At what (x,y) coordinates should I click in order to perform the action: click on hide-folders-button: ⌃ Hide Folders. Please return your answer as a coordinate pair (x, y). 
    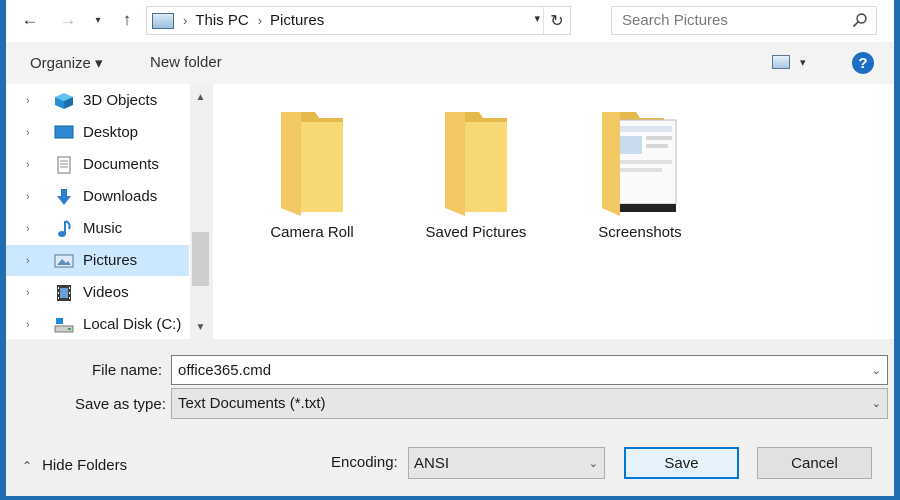
    Looking at the image, I should click on (74, 465).